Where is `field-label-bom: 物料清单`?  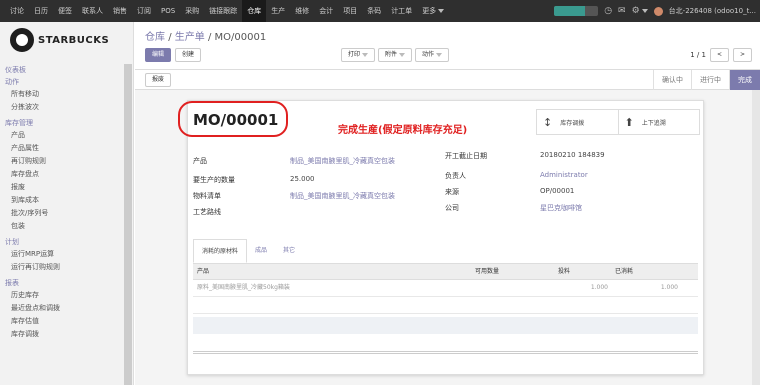 field-label-bom: 物料清单 is located at coordinates (207, 196).